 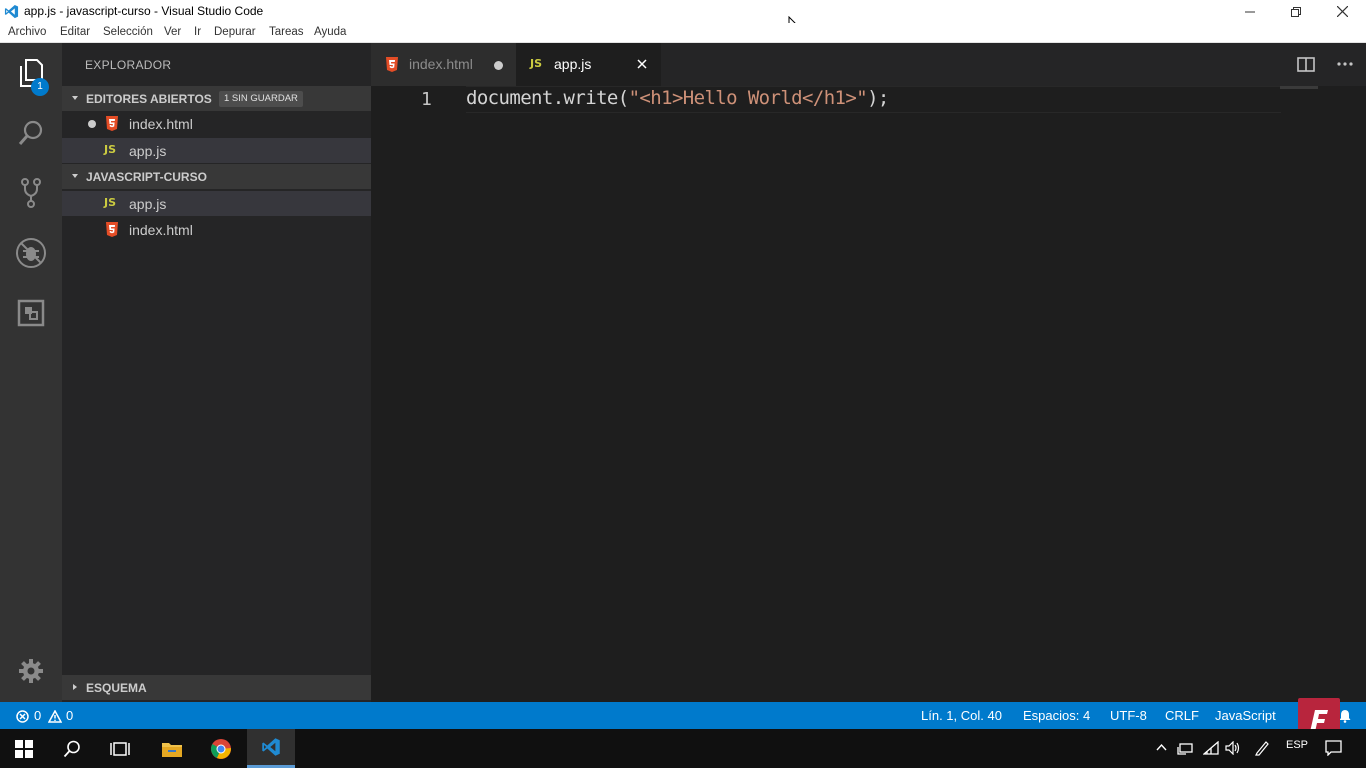 I want to click on notification-bell-icon, so click(x=1345, y=716).